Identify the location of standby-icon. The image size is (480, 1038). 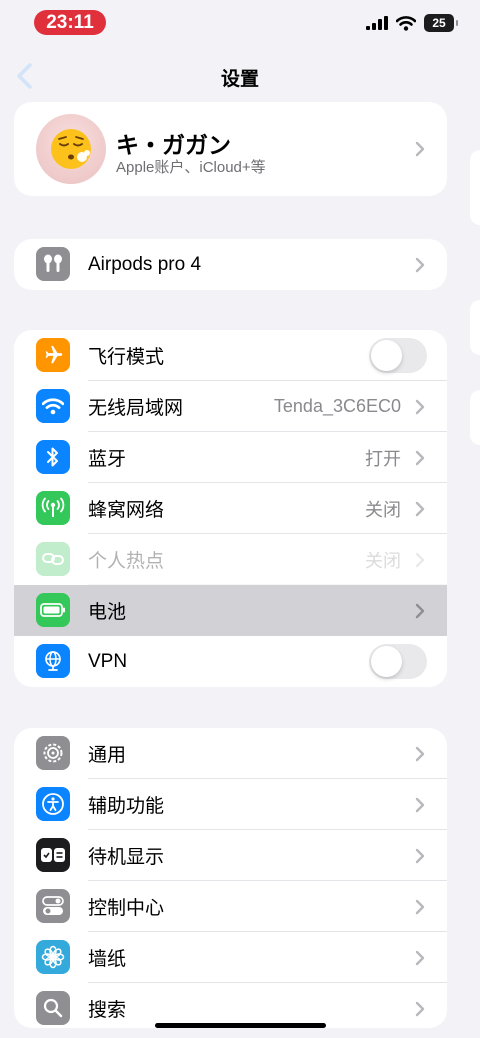
(53, 855).